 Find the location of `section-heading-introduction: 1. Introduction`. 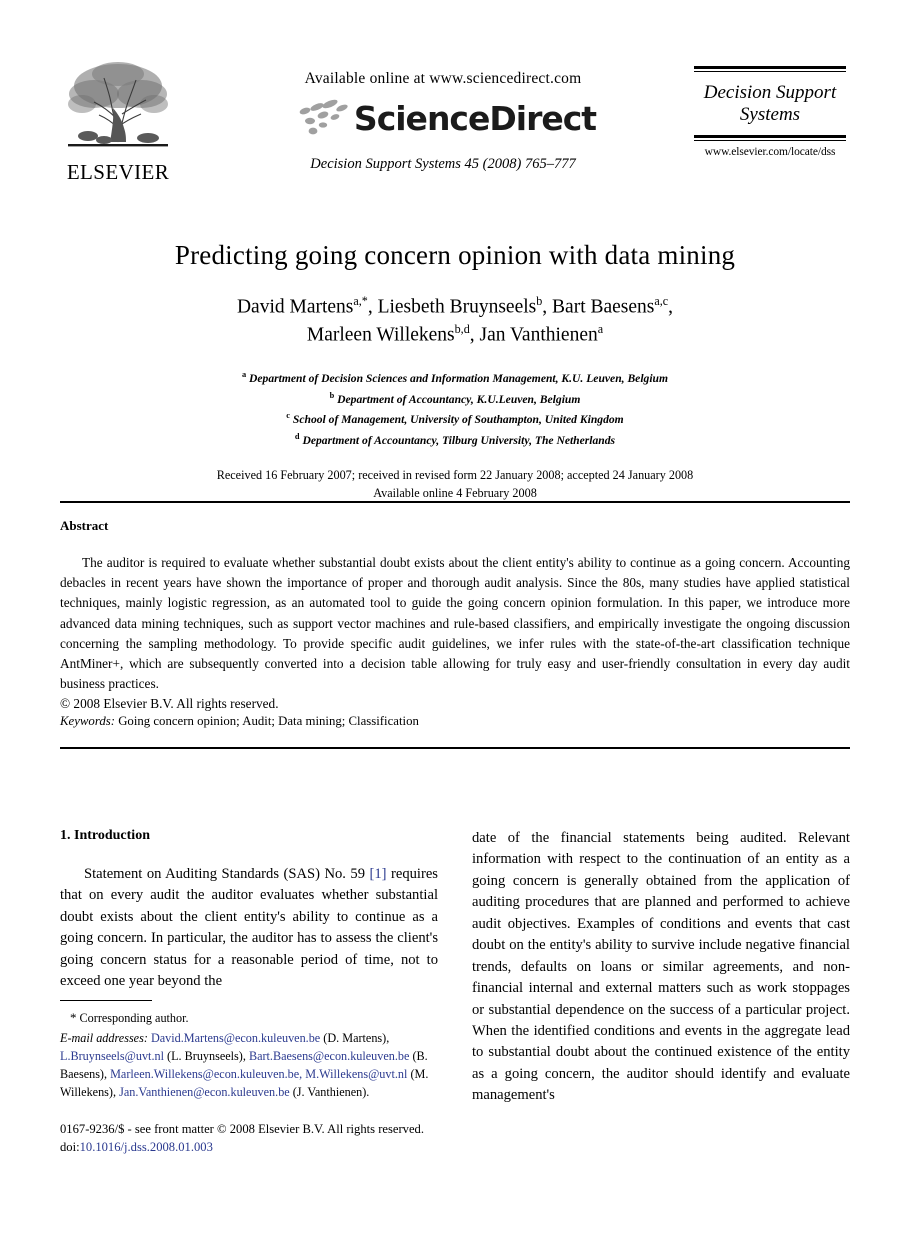

section-heading-introduction: 1. Introduction is located at coordinates (105, 835).